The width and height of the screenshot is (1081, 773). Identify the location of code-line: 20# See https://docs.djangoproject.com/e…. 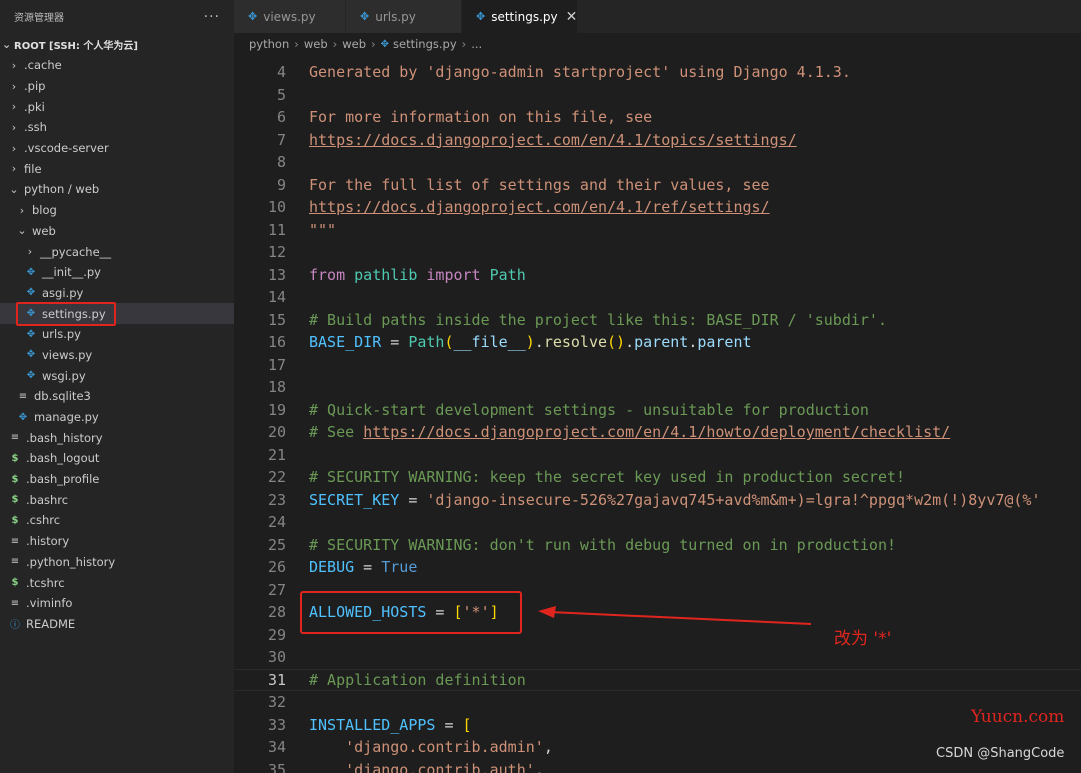
(657, 432).